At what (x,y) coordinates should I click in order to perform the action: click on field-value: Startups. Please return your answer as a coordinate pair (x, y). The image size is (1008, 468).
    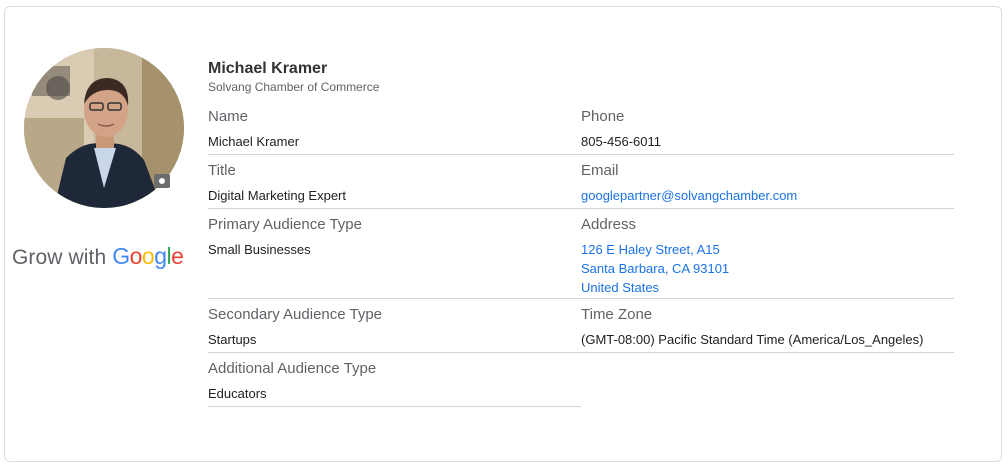
    Looking at the image, I should click on (232, 339).